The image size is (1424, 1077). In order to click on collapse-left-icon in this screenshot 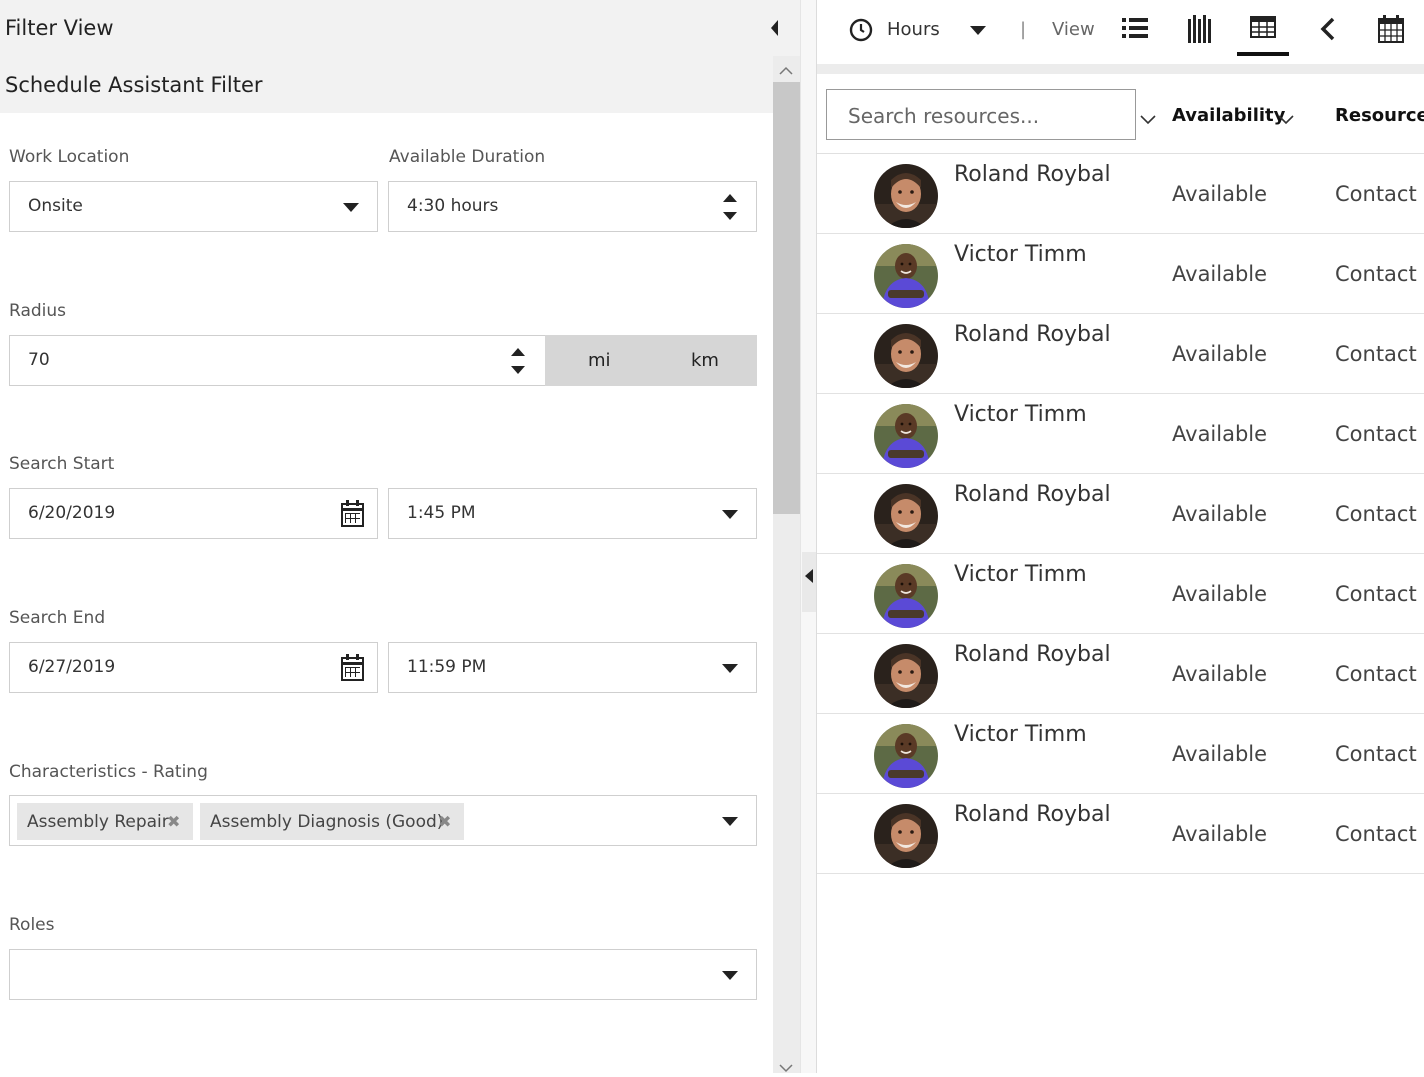, I will do `click(775, 28)`.